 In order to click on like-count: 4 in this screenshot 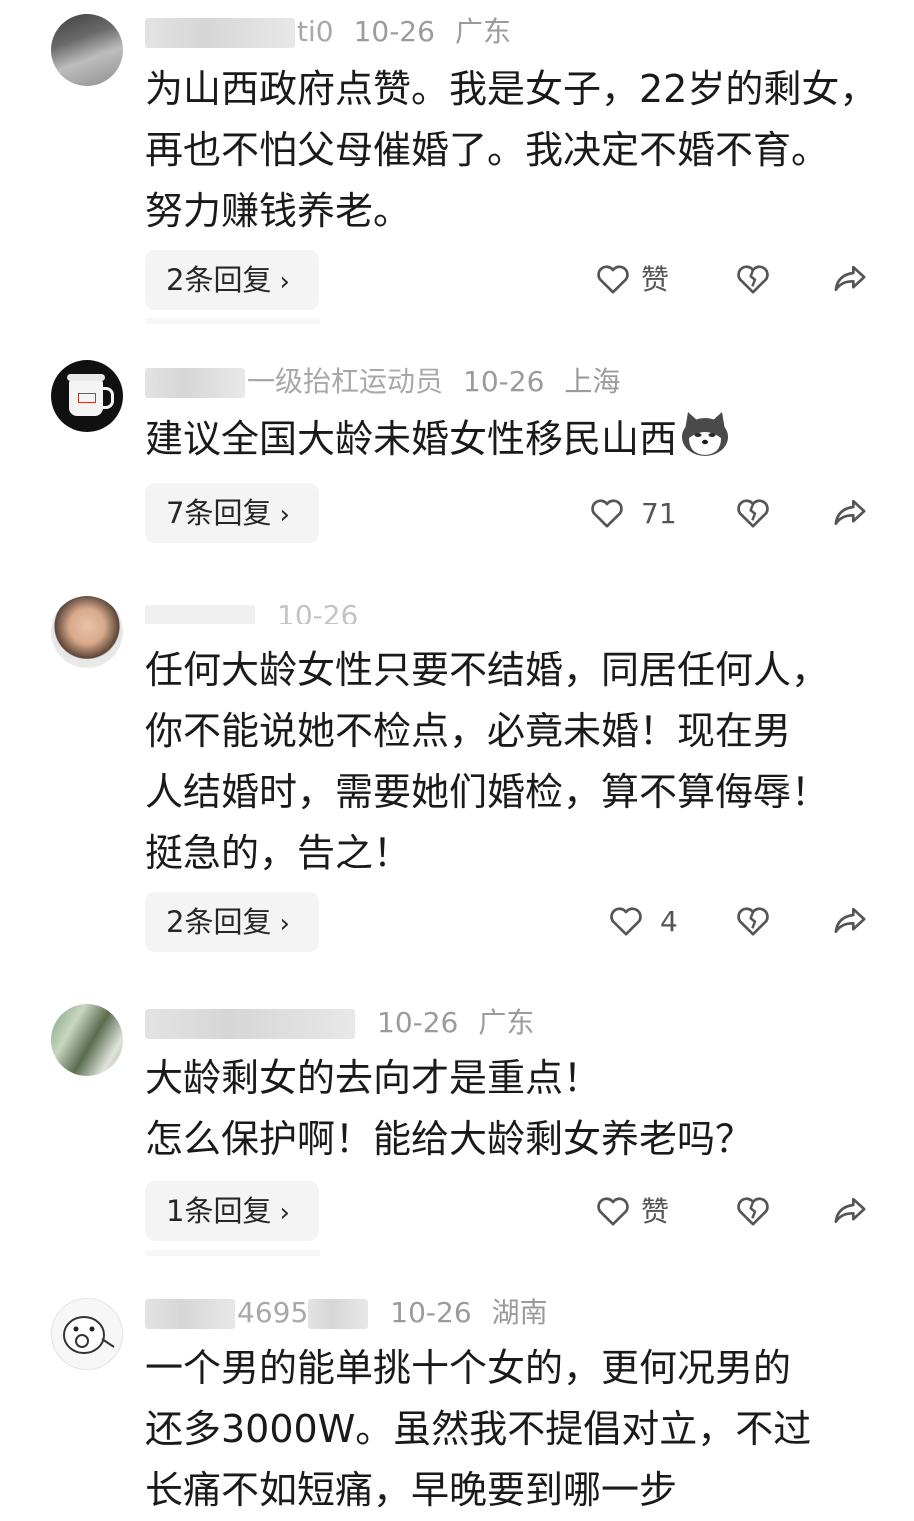, I will do `click(669, 921)`.